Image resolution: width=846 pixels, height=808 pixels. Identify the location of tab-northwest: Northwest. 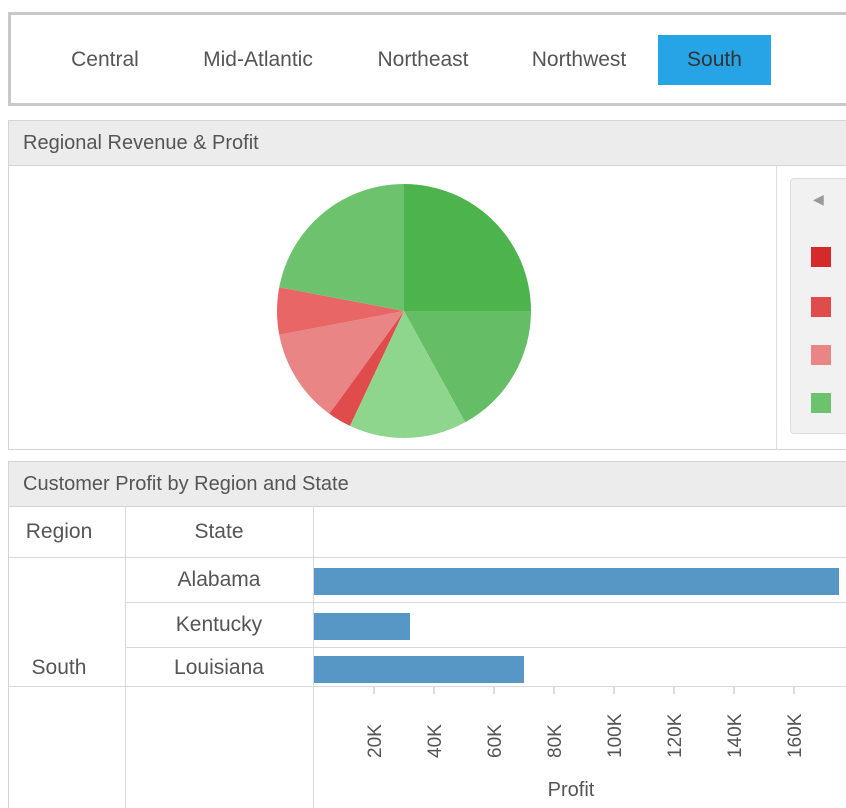
(579, 60).